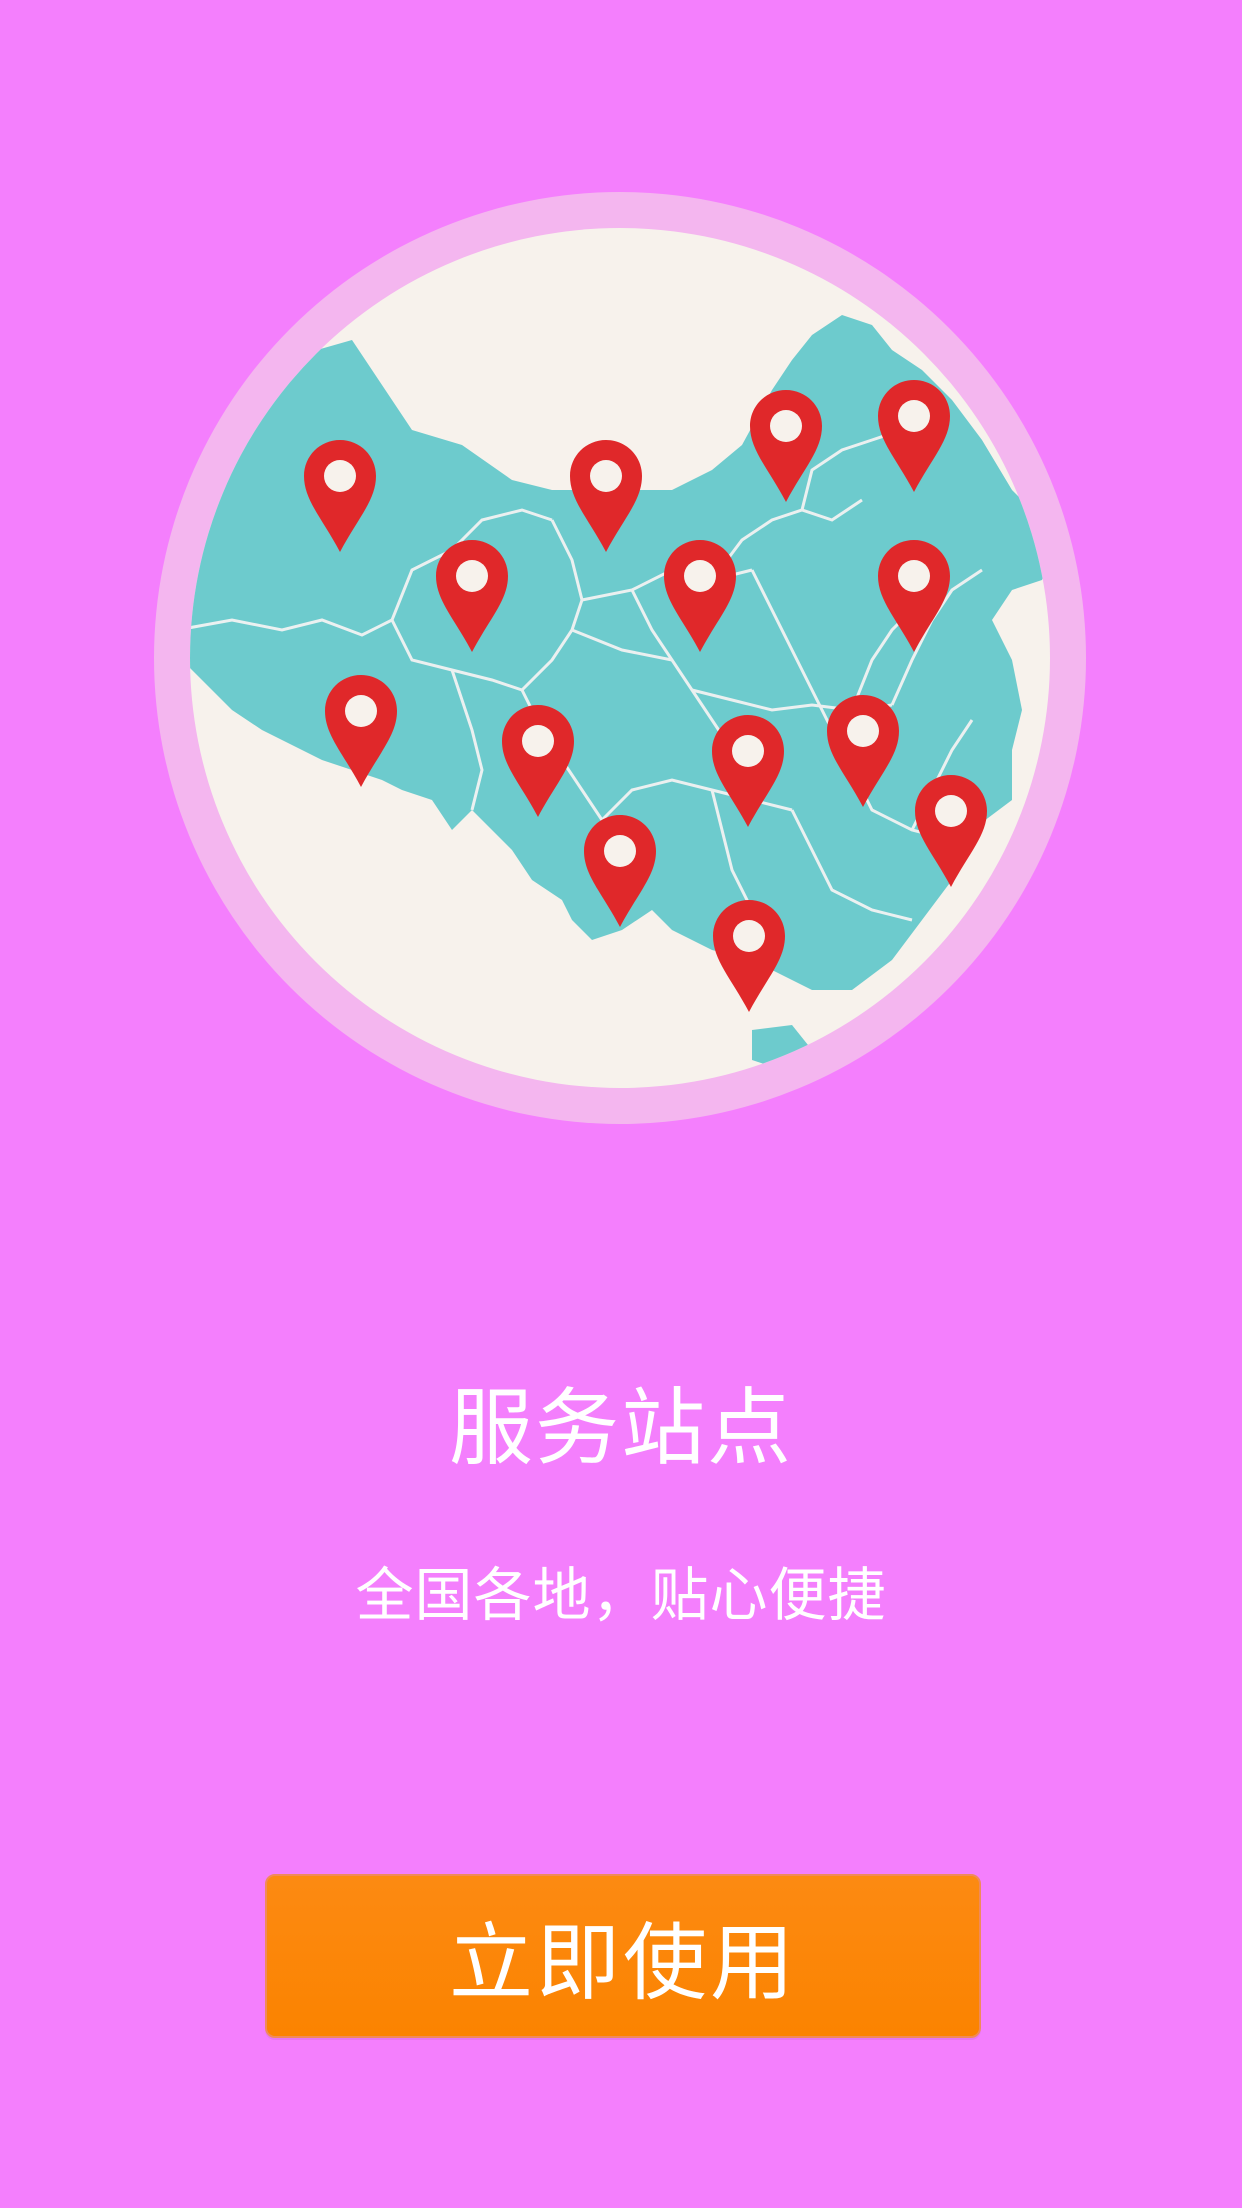 This screenshot has width=1242, height=2208. I want to click on start-using-button: 立即使用, so click(623, 1956).